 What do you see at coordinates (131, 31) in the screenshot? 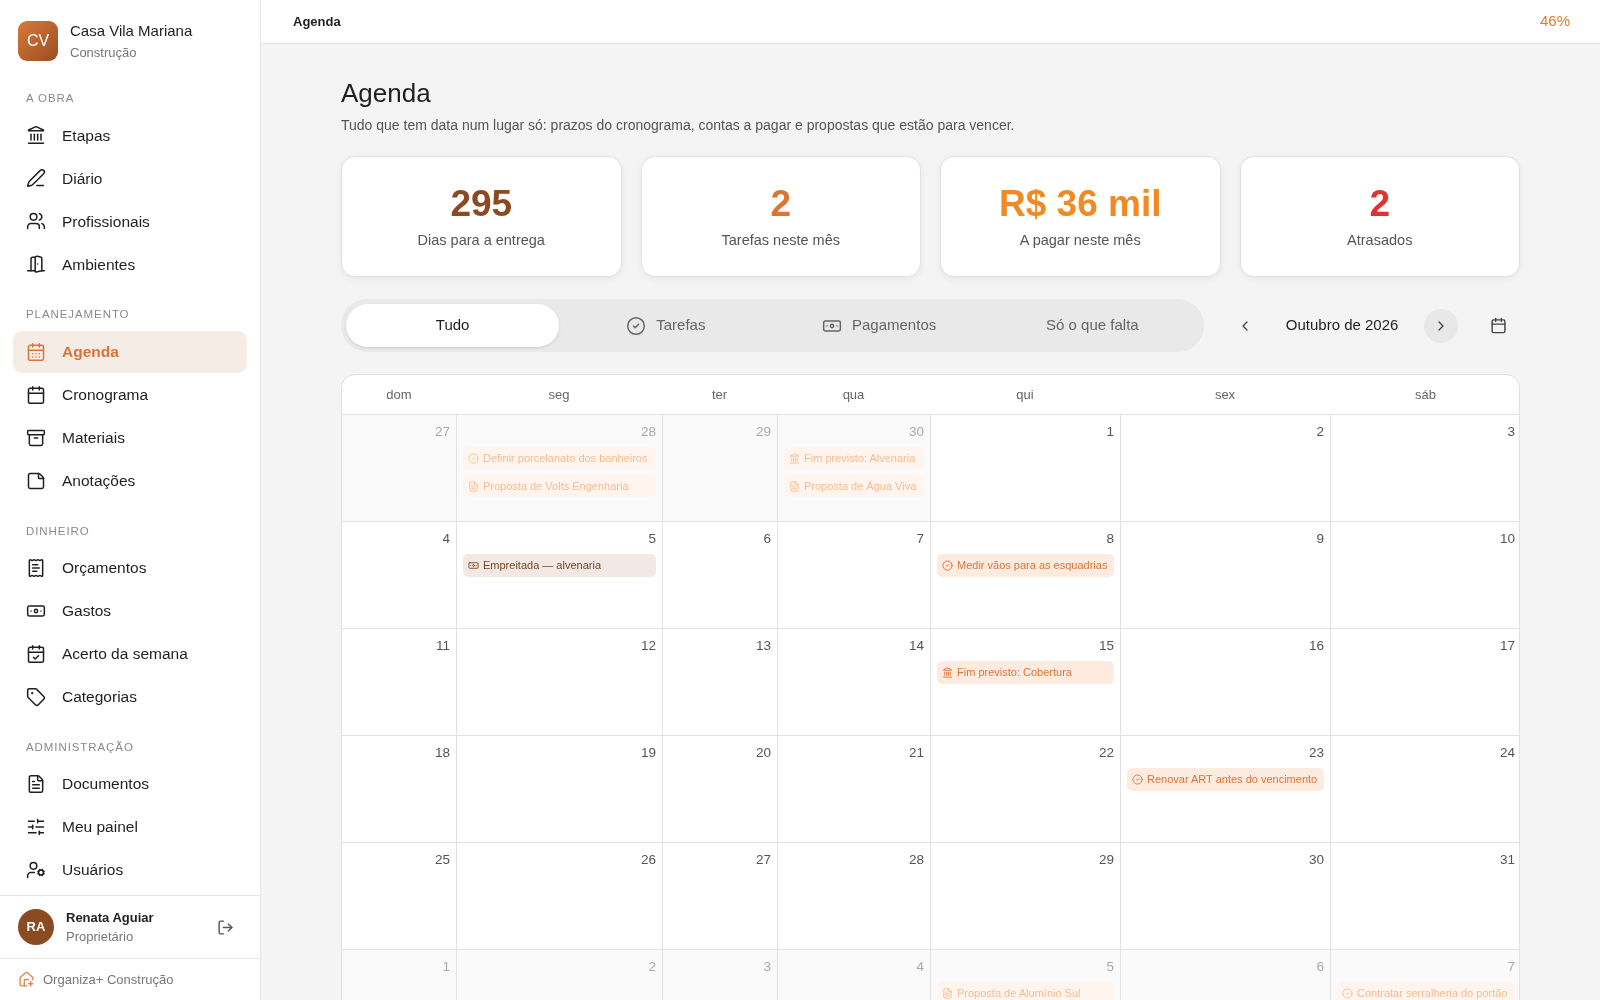
I see `project-name: Casa Vila Mariana` at bounding box center [131, 31].